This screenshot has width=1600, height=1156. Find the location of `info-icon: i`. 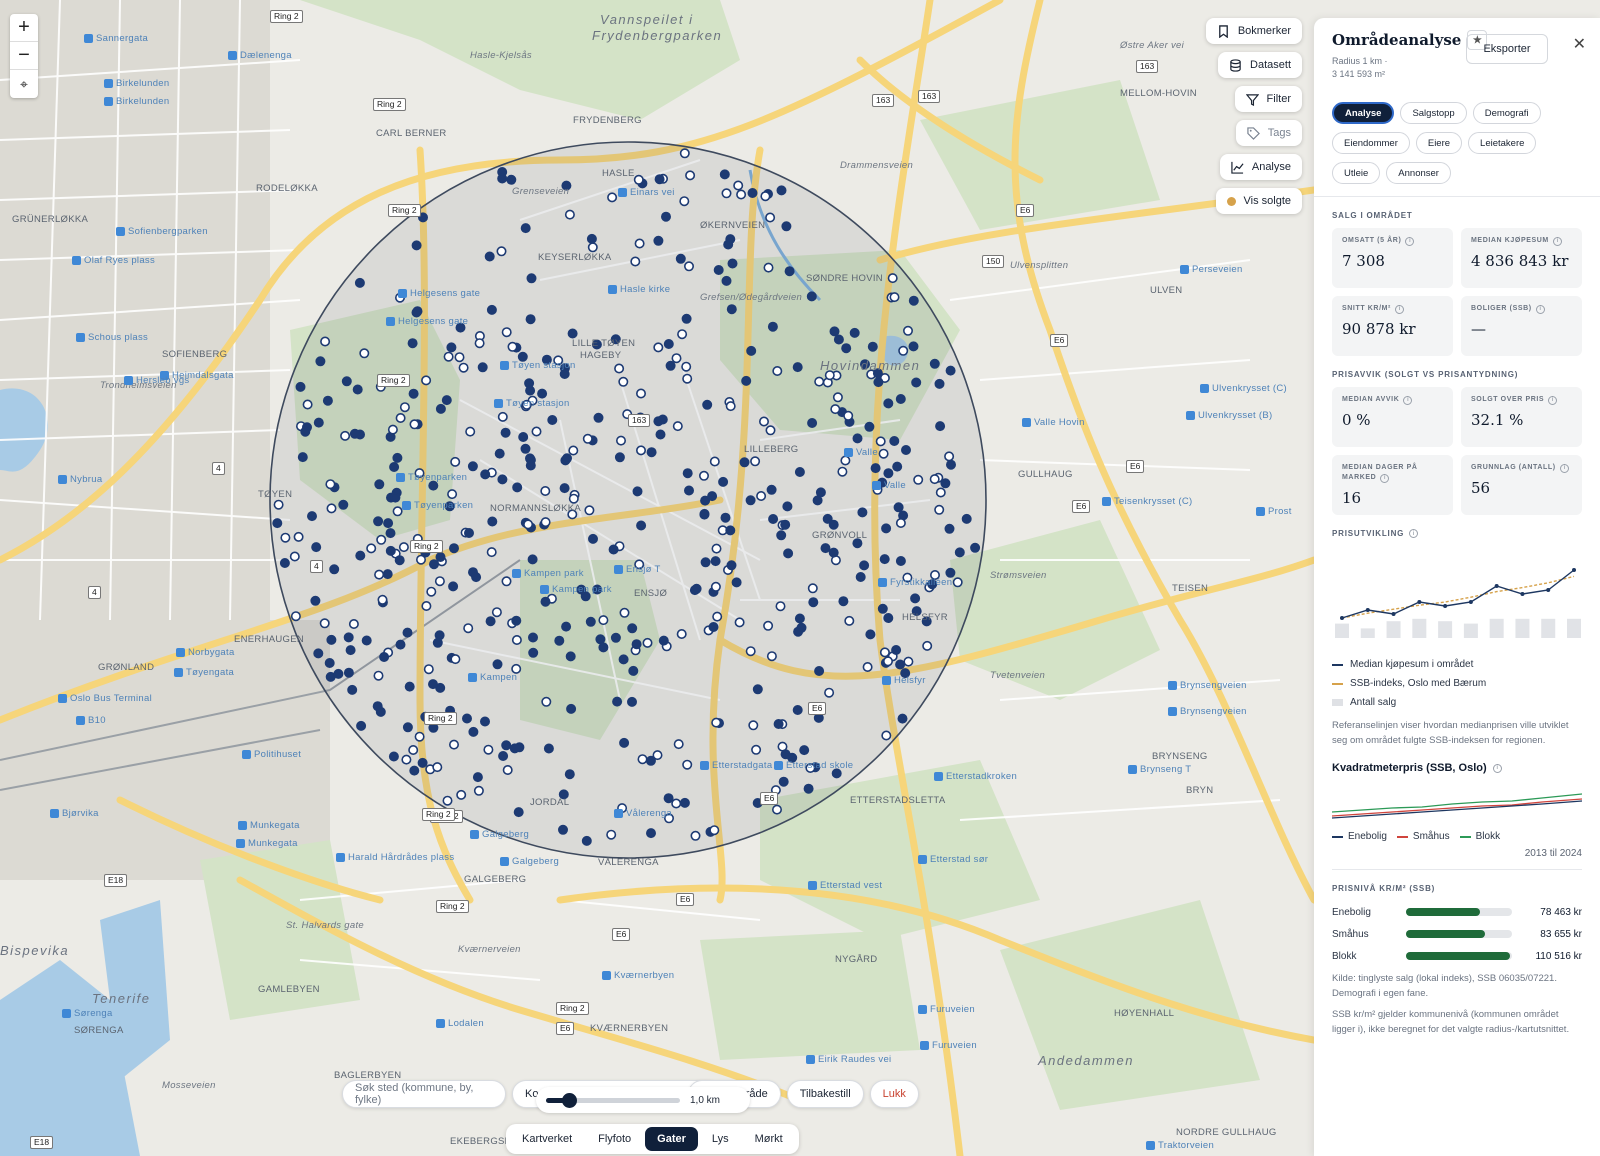

info-icon: i is located at coordinates (1385, 478).